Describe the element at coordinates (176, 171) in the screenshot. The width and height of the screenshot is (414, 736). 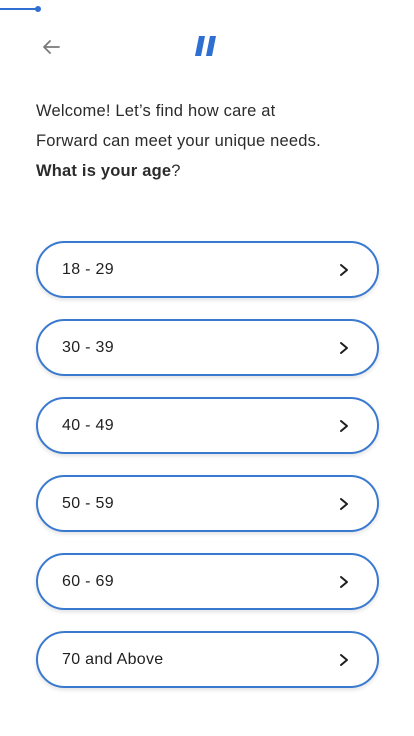
I see `age-question-mark: ?` at that location.